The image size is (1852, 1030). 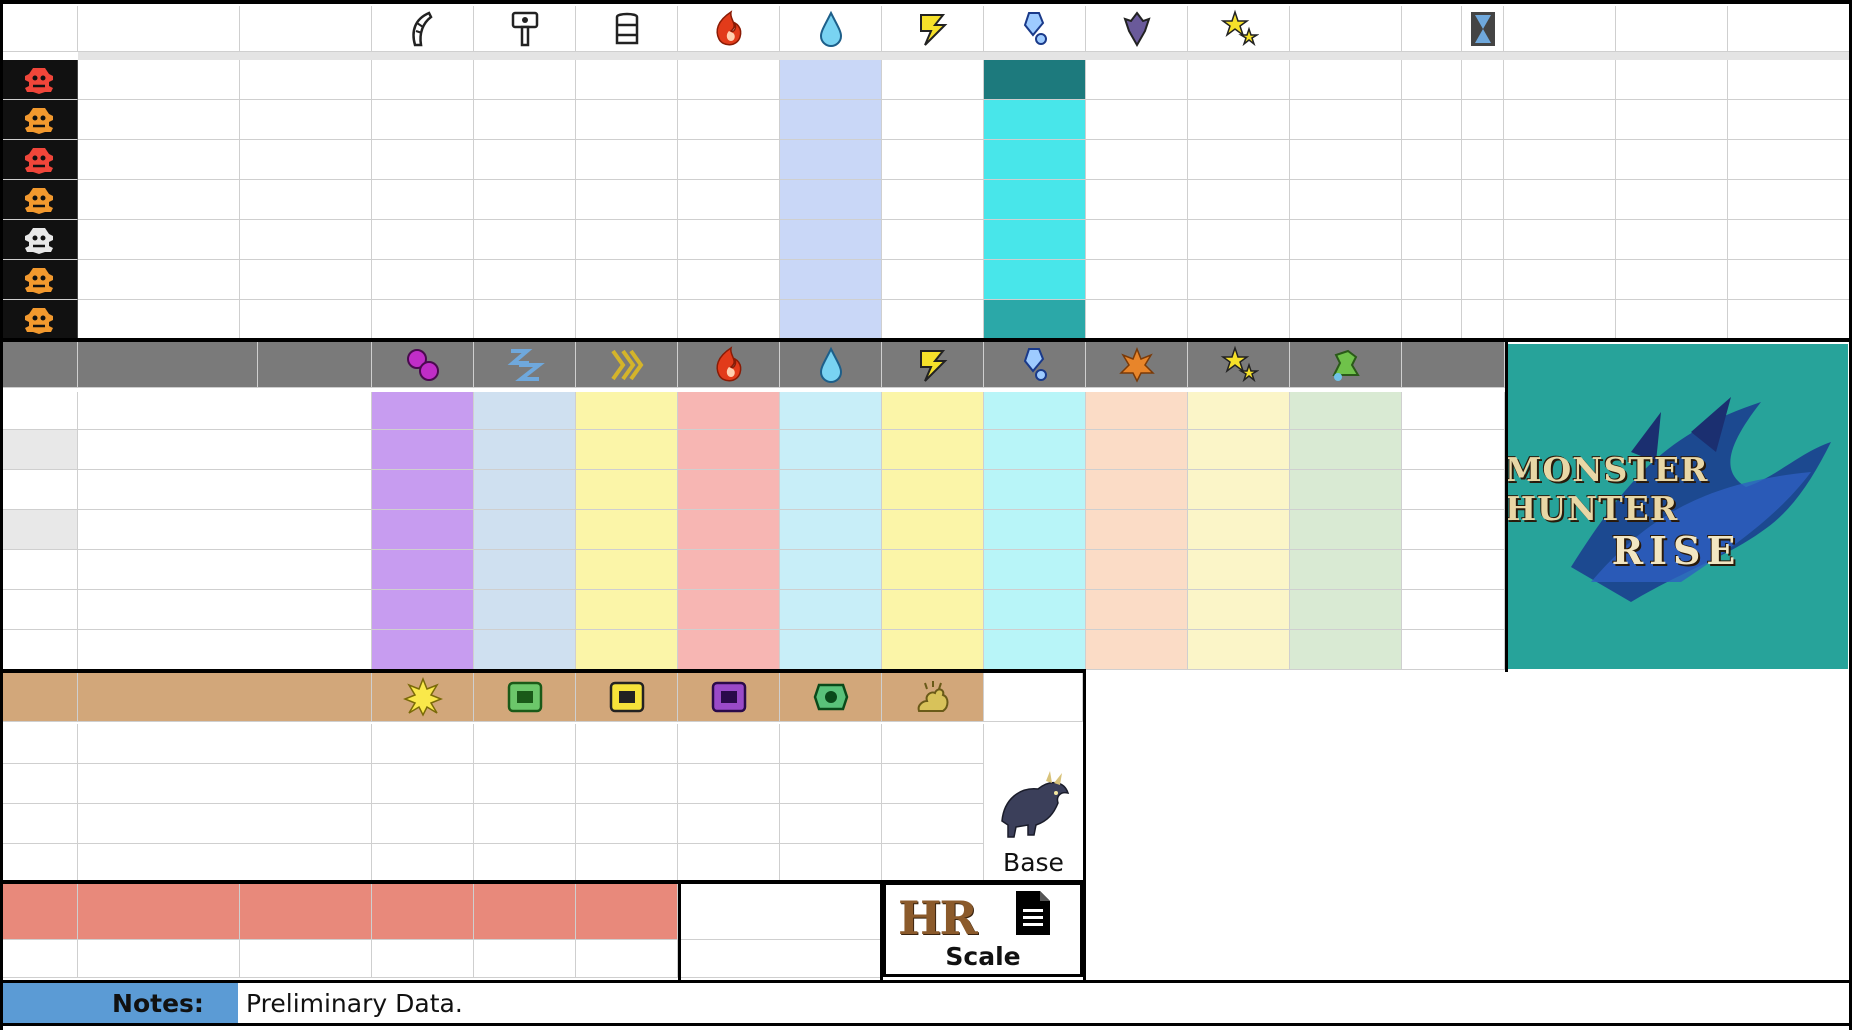 What do you see at coordinates (306, 959) in the screenshot?
I see `enrage-value` at bounding box center [306, 959].